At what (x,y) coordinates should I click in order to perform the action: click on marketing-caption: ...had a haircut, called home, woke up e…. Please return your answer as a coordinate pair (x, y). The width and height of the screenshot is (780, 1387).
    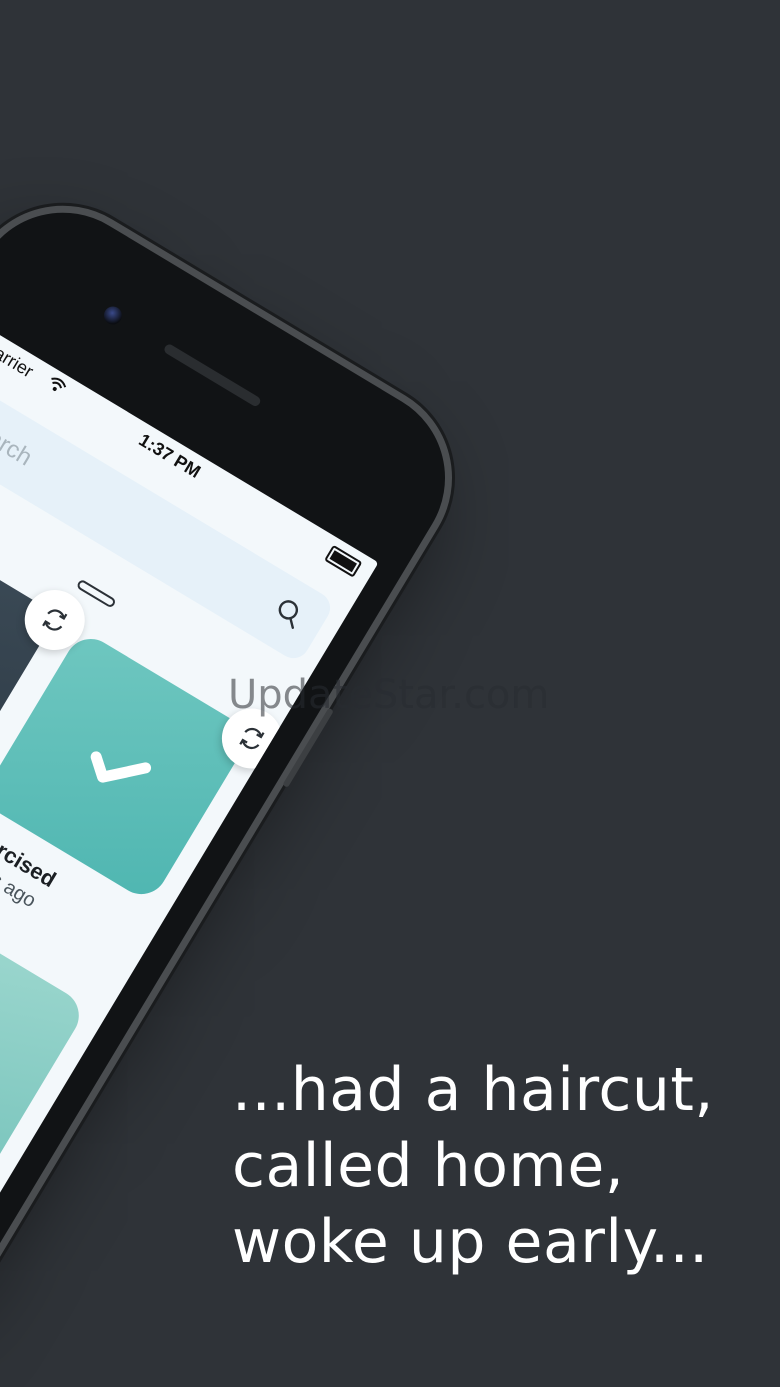
    Looking at the image, I should click on (502, 1166).